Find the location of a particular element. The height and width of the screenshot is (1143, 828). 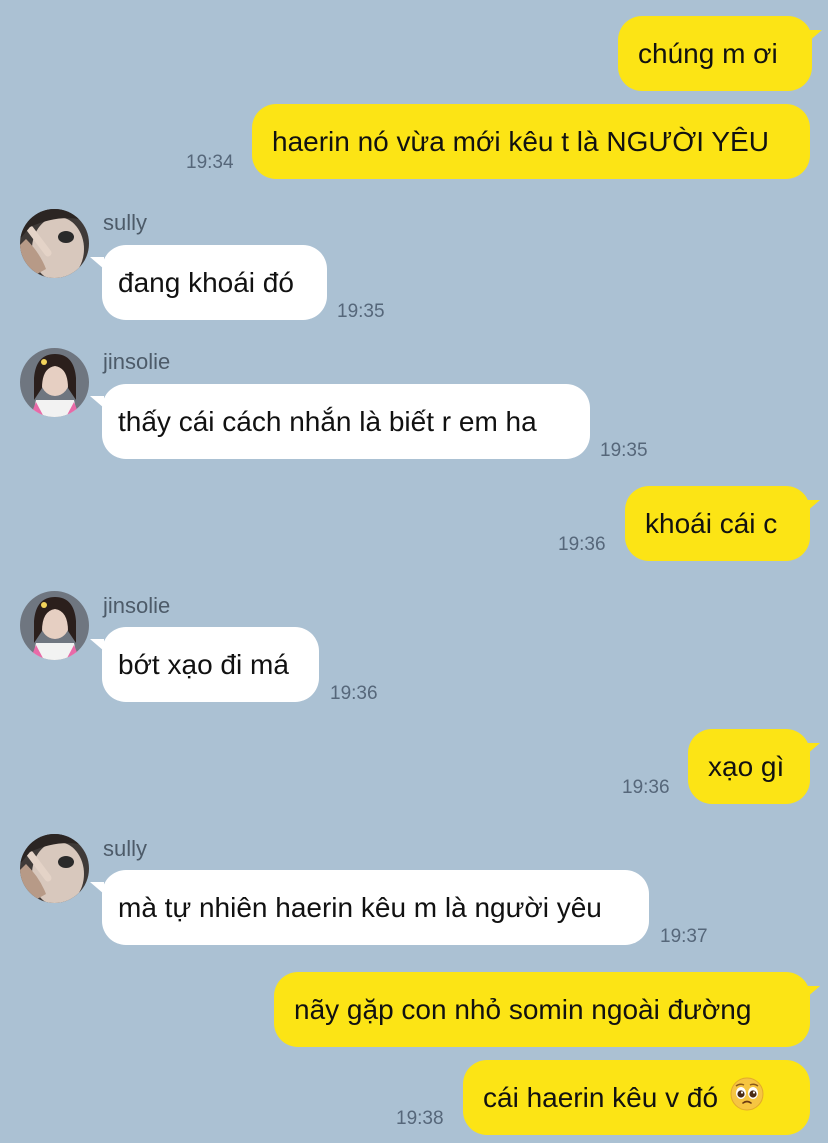

message-bubble-outgoing: cái haerin kêu v đó is located at coordinates (636, 1097).